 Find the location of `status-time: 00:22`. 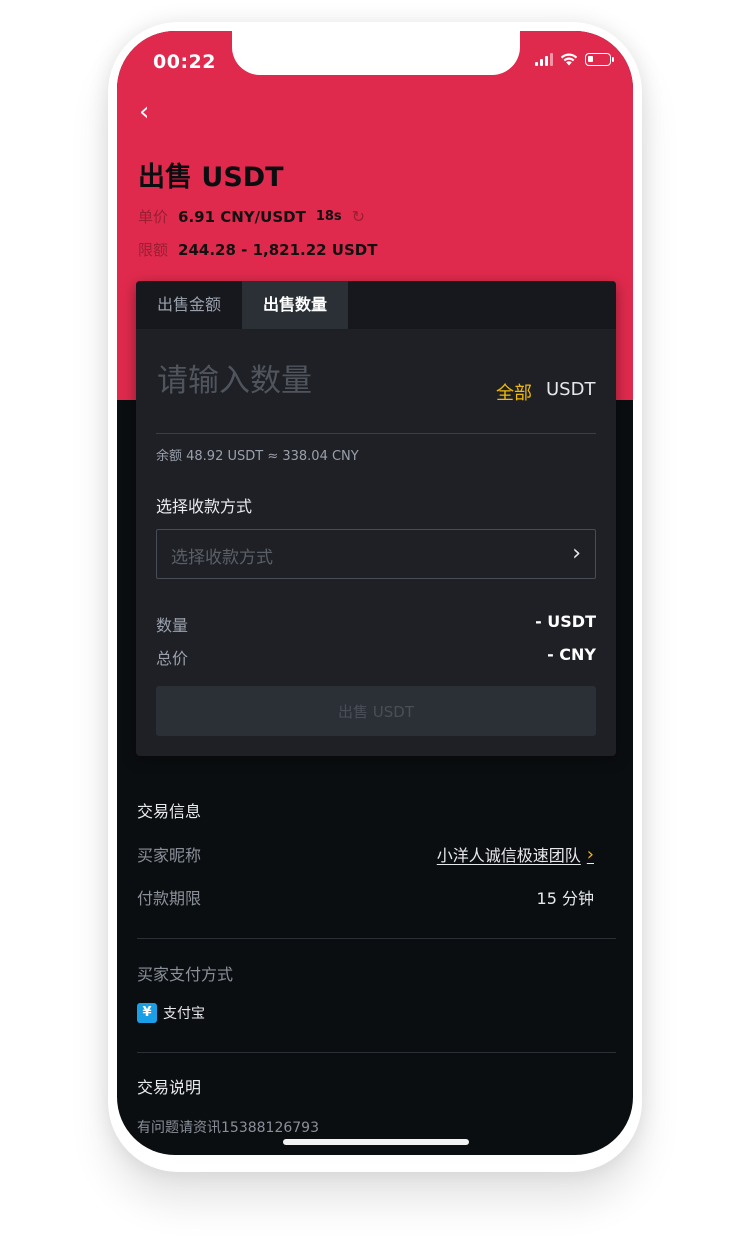

status-time: 00:22 is located at coordinates (184, 62).